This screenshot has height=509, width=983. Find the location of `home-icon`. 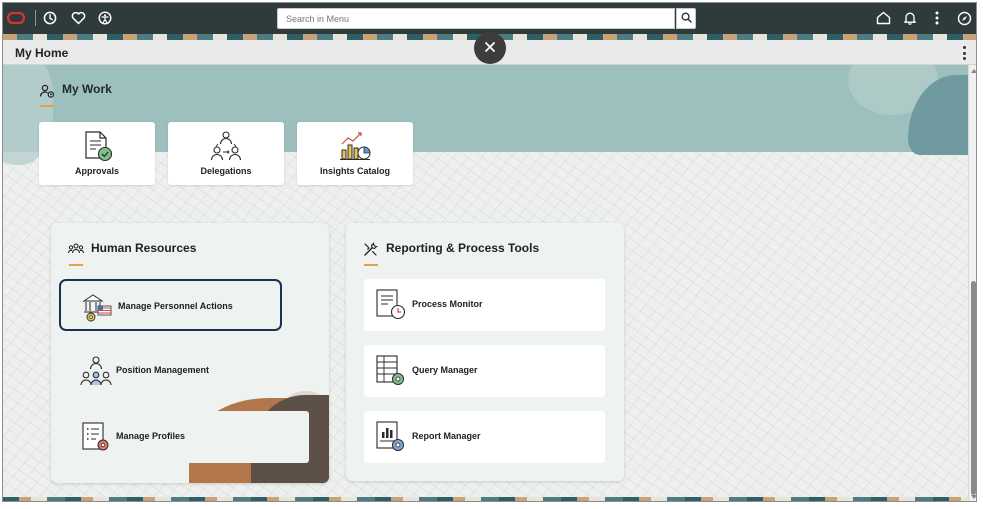

home-icon is located at coordinates (883, 18).